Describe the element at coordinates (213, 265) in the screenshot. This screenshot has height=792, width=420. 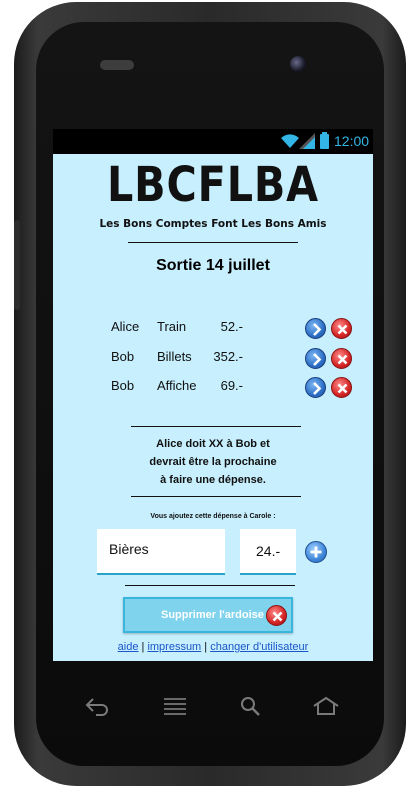
I see `page-title: Sortie 14 juillet` at that location.